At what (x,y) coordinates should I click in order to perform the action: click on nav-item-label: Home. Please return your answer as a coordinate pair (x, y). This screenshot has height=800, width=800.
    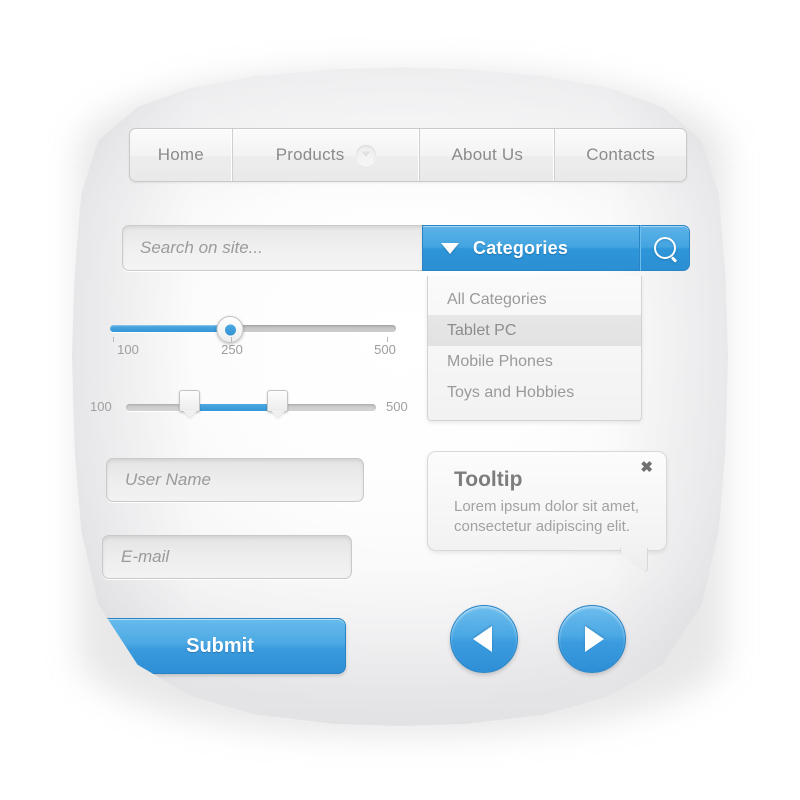
    Looking at the image, I should click on (180, 154).